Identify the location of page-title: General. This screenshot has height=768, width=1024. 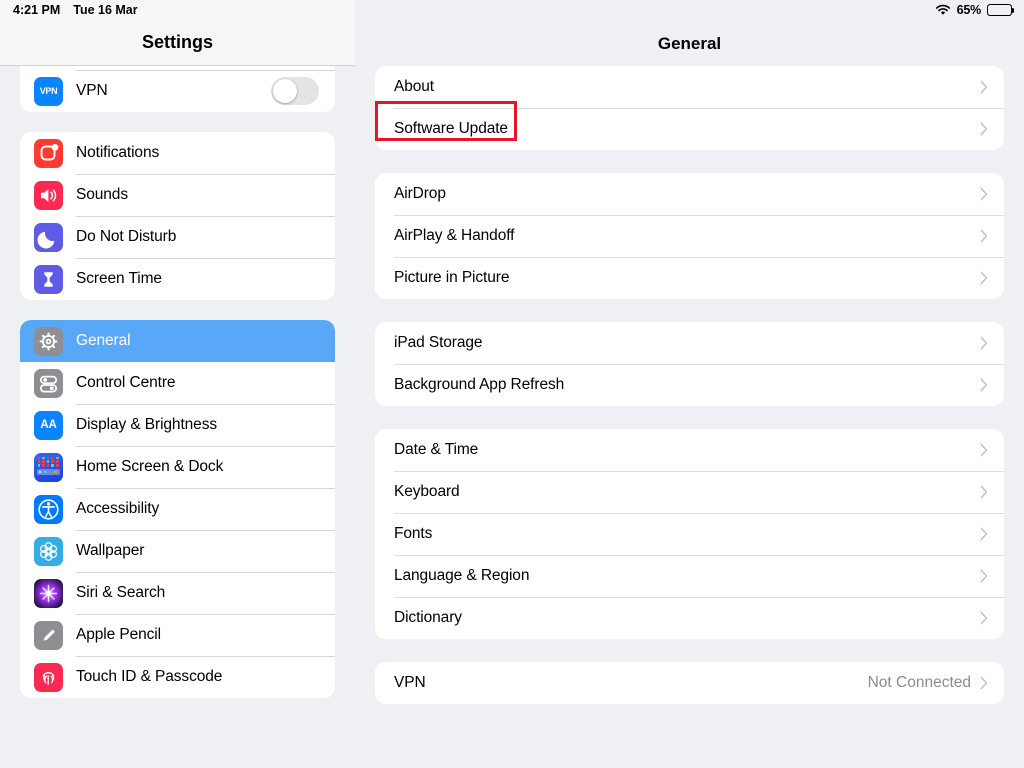
(689, 43).